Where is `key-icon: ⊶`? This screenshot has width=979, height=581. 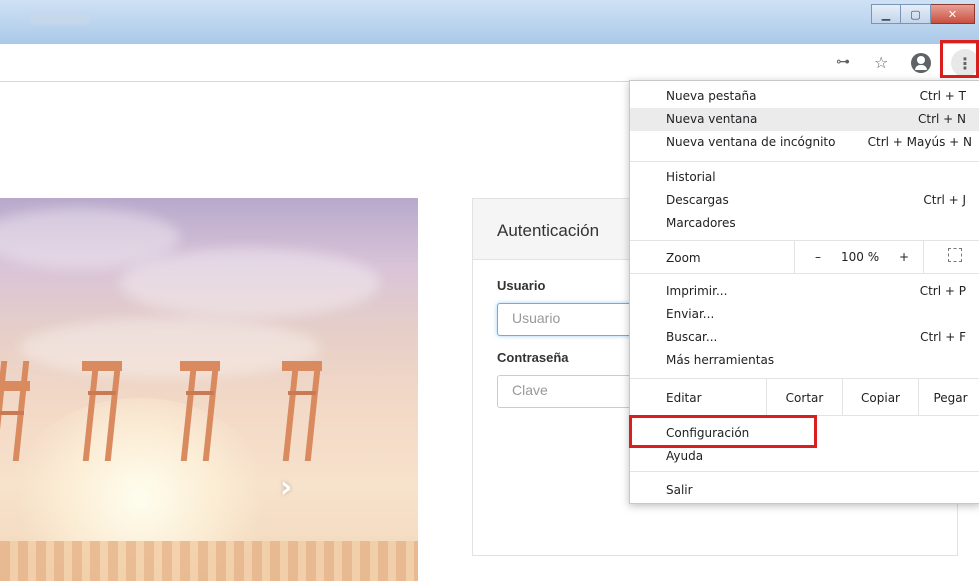
key-icon: ⊶ is located at coordinates (843, 62).